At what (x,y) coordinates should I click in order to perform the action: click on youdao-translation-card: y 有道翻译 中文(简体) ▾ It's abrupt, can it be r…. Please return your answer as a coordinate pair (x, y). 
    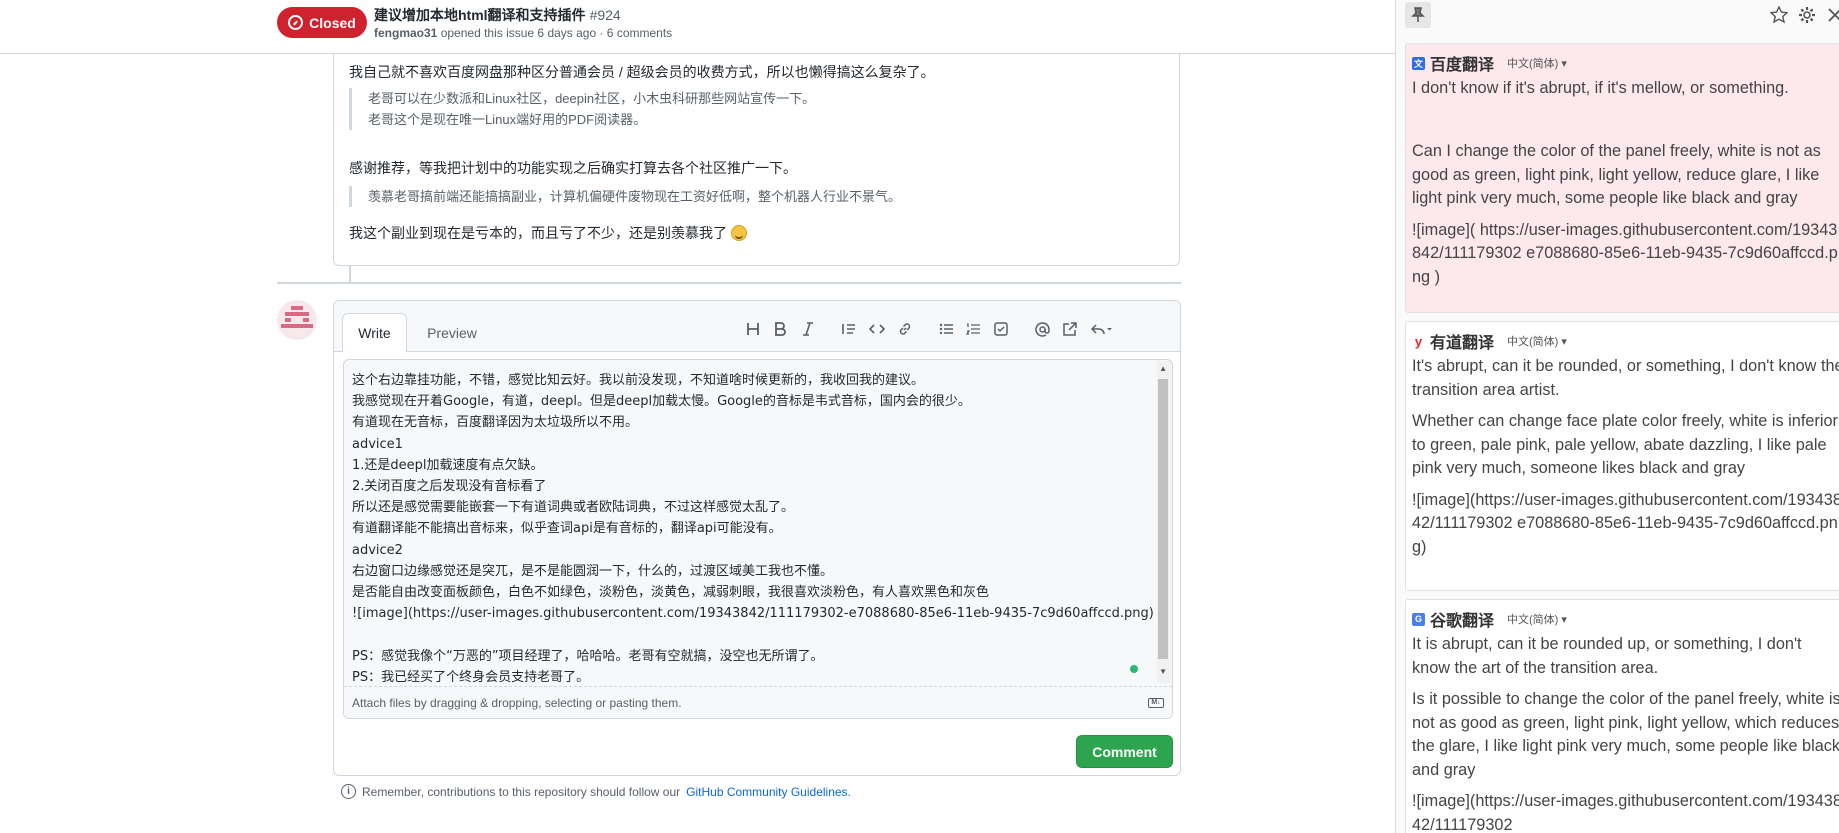
    Looking at the image, I should click on (1622, 456).